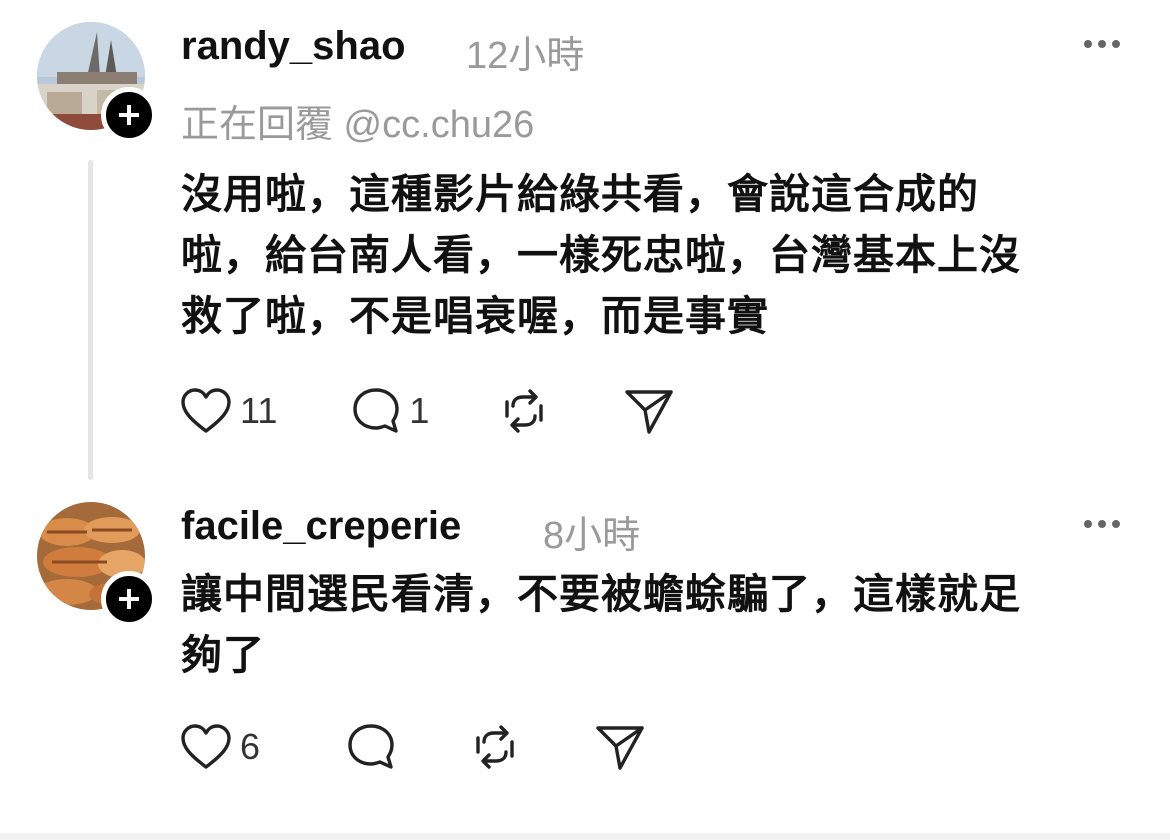 The image size is (1170, 840). Describe the element at coordinates (413, 747) in the screenshot. I see `post-actions: 6` at that location.